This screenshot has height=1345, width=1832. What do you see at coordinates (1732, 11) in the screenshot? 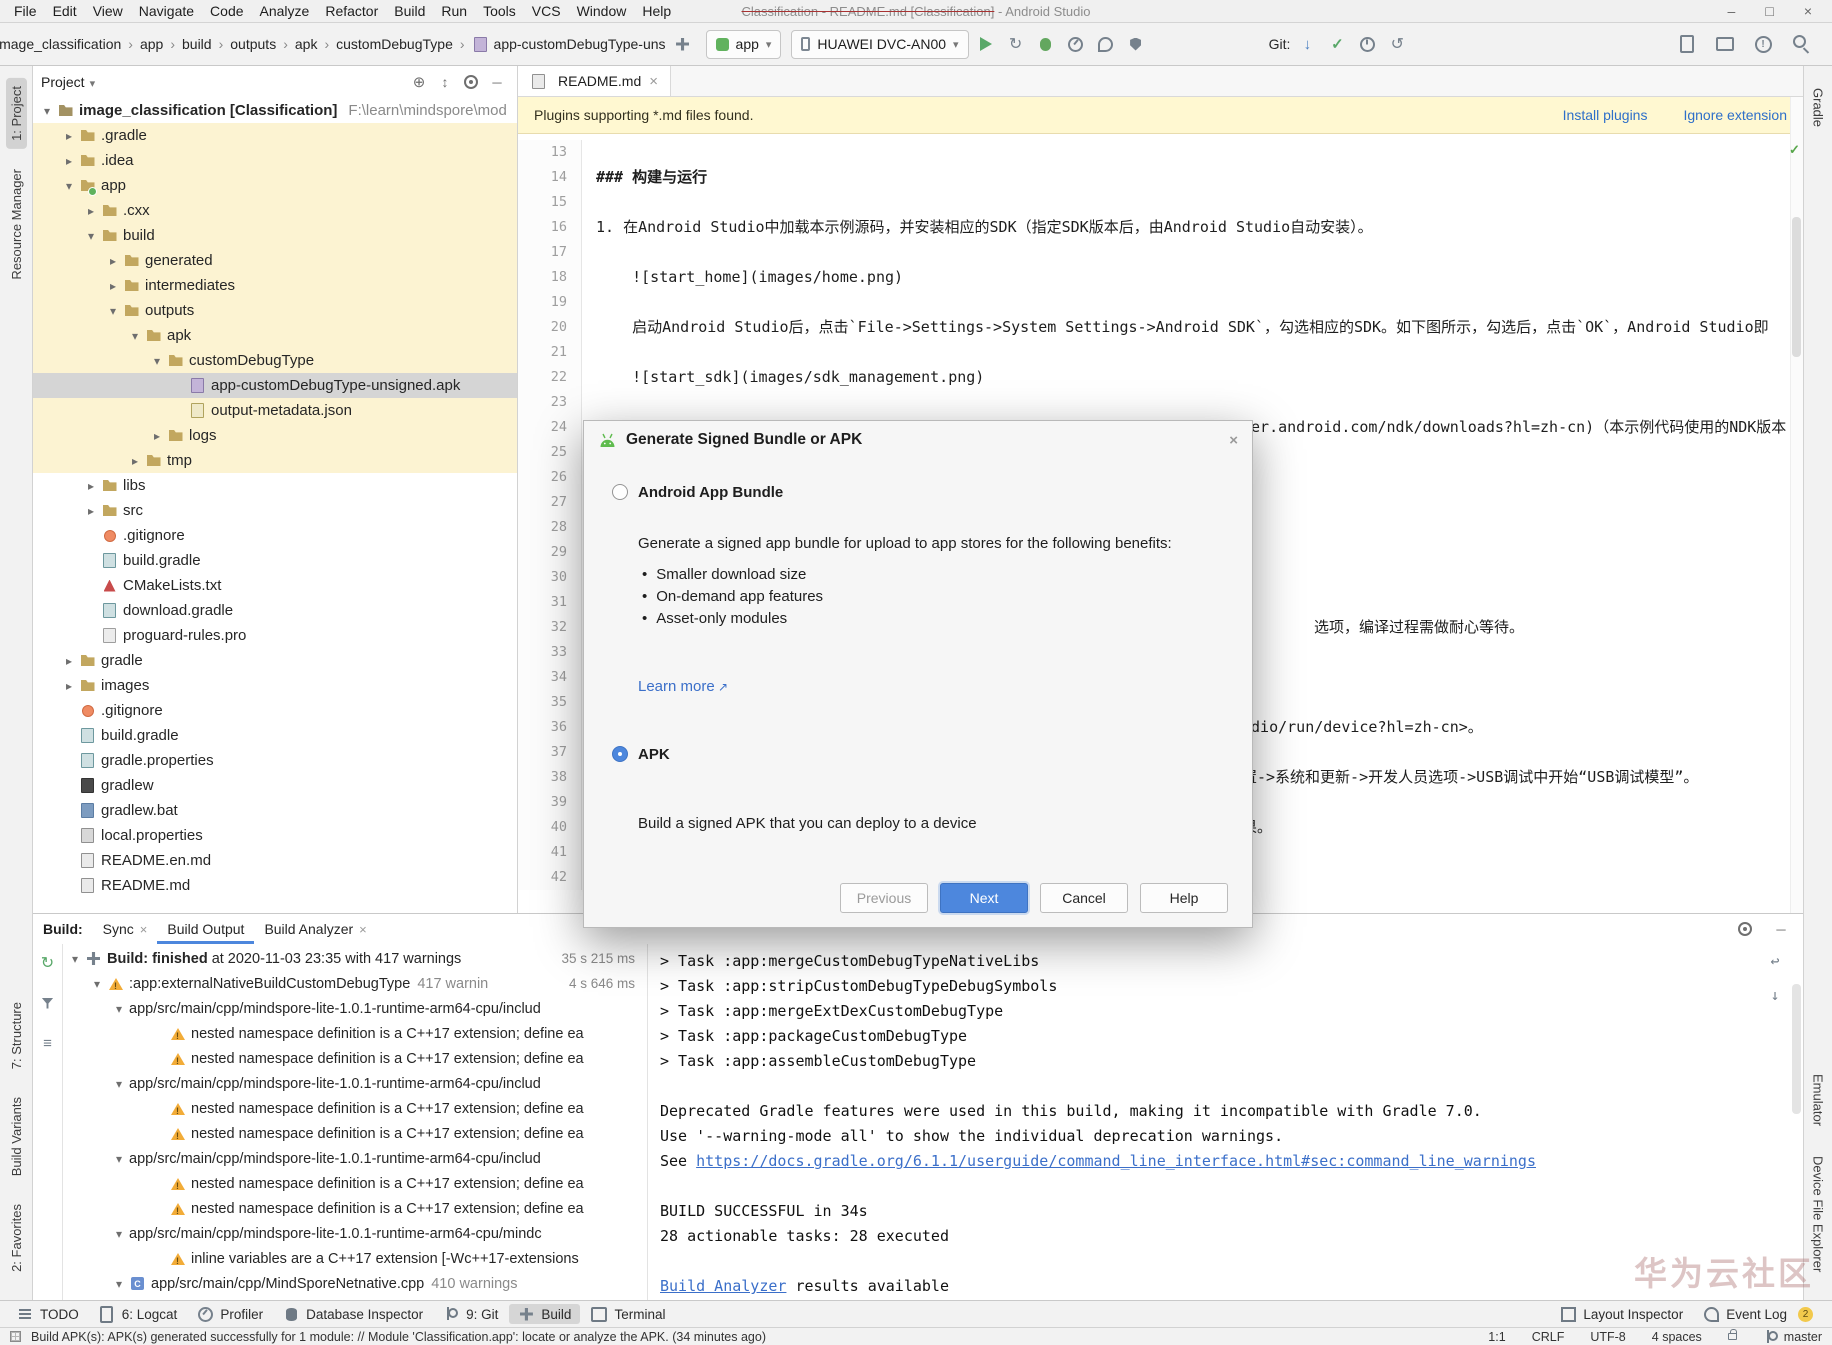
I see `minimize-icon` at bounding box center [1732, 11].